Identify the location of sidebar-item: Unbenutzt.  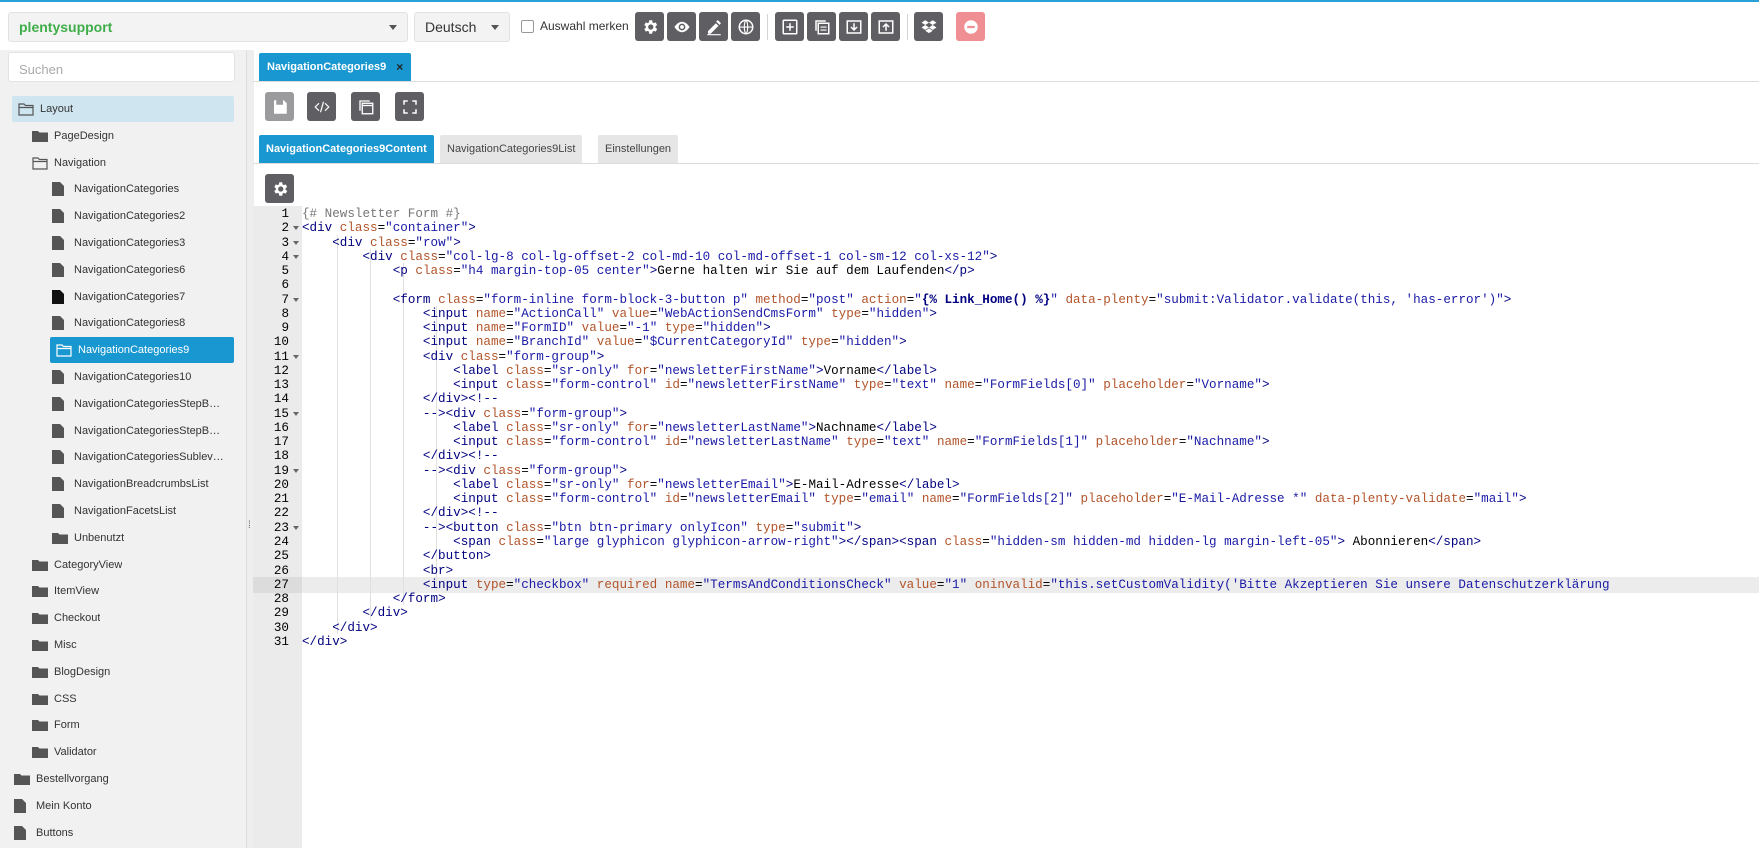
(146, 538).